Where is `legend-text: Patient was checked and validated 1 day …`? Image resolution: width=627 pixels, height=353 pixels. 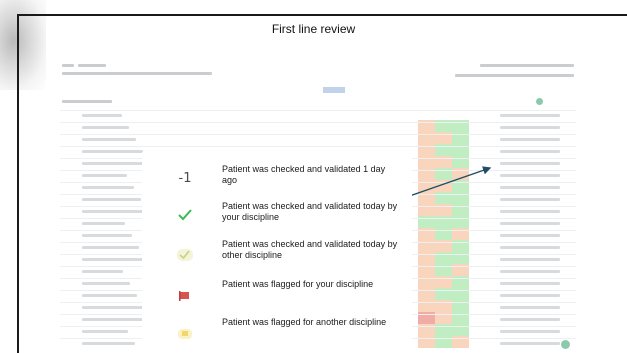
legend-text: Patient was checked and validated 1 day … is located at coordinates (304, 174).